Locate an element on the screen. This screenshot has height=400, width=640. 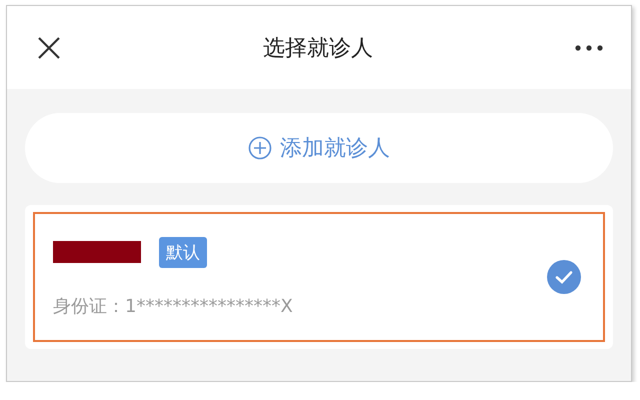
close-icon is located at coordinates (49, 48).